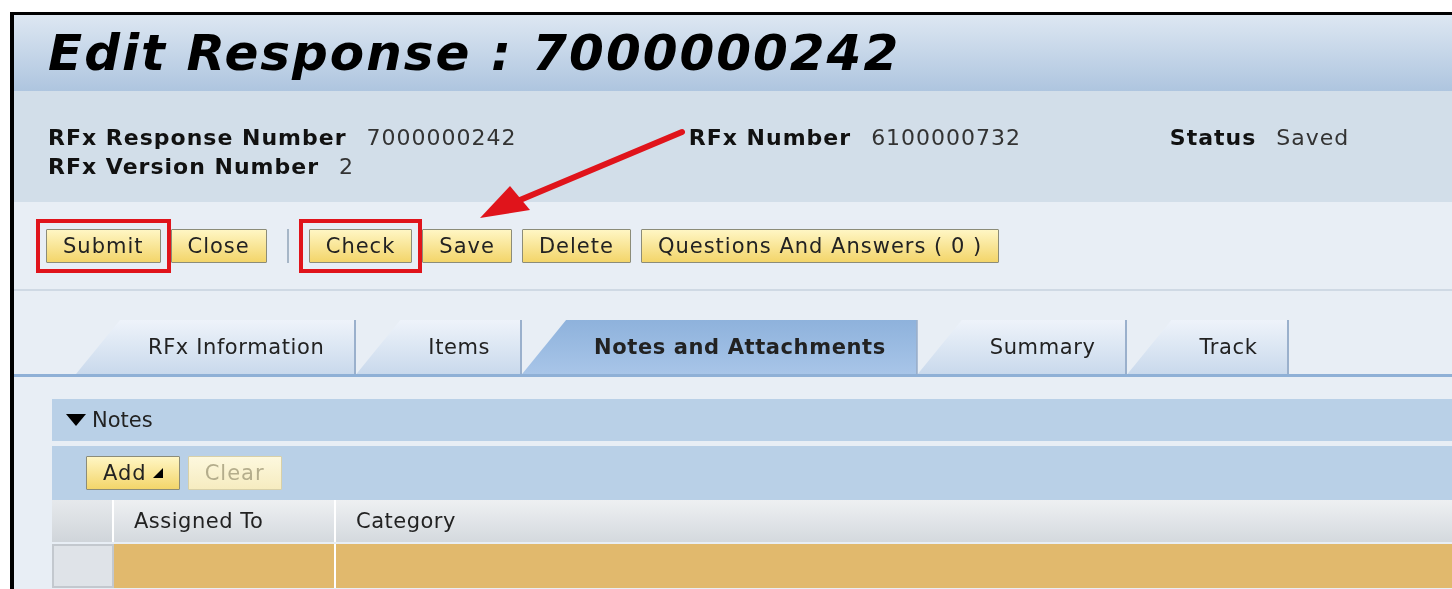  What do you see at coordinates (946, 137) in the screenshot?
I see `field-value: 6100000732` at bounding box center [946, 137].